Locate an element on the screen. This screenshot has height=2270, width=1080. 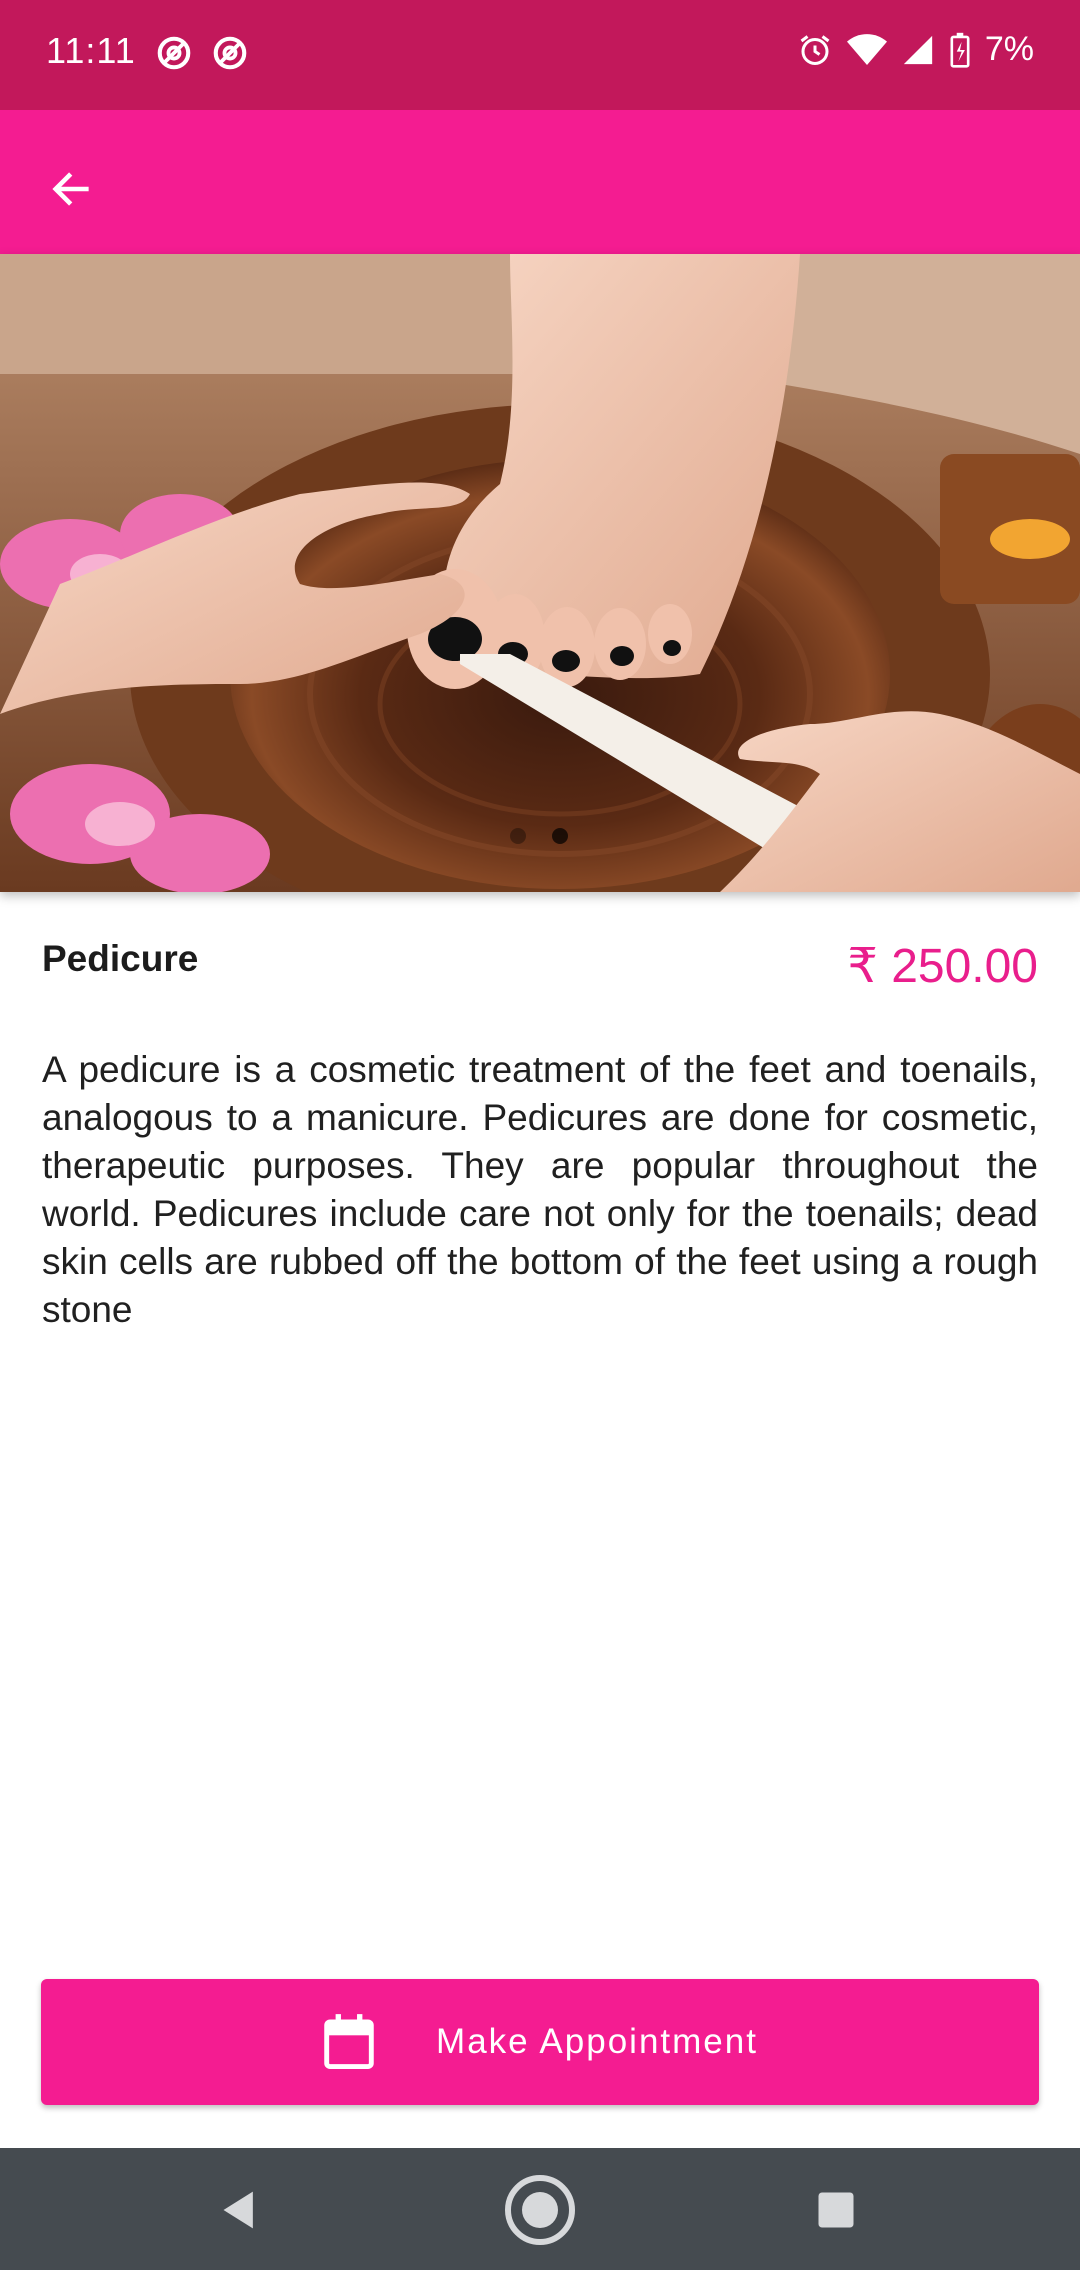
back-button is located at coordinates (71, 189).